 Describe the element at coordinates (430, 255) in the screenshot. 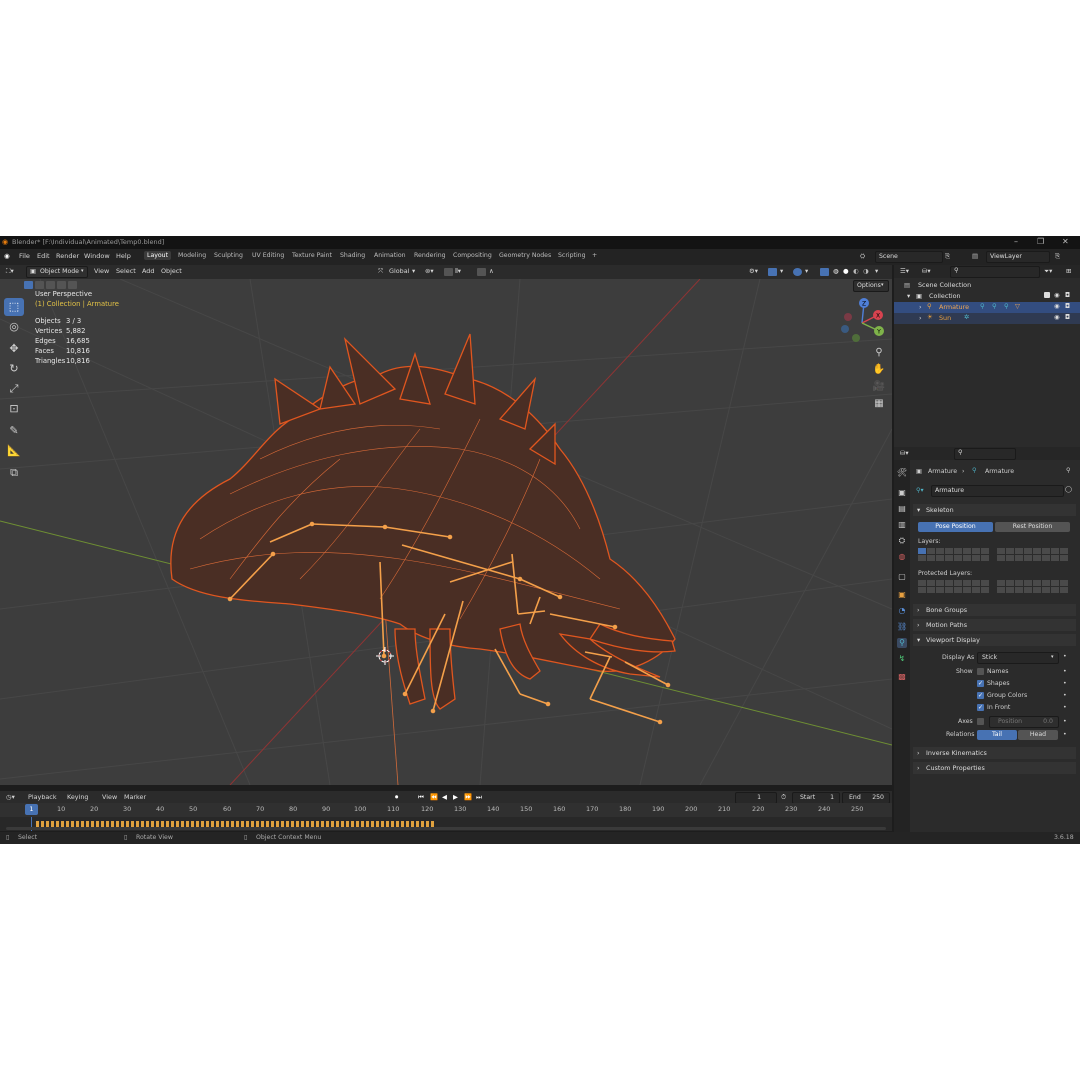

I see `tab-rendering: Rendering` at that location.